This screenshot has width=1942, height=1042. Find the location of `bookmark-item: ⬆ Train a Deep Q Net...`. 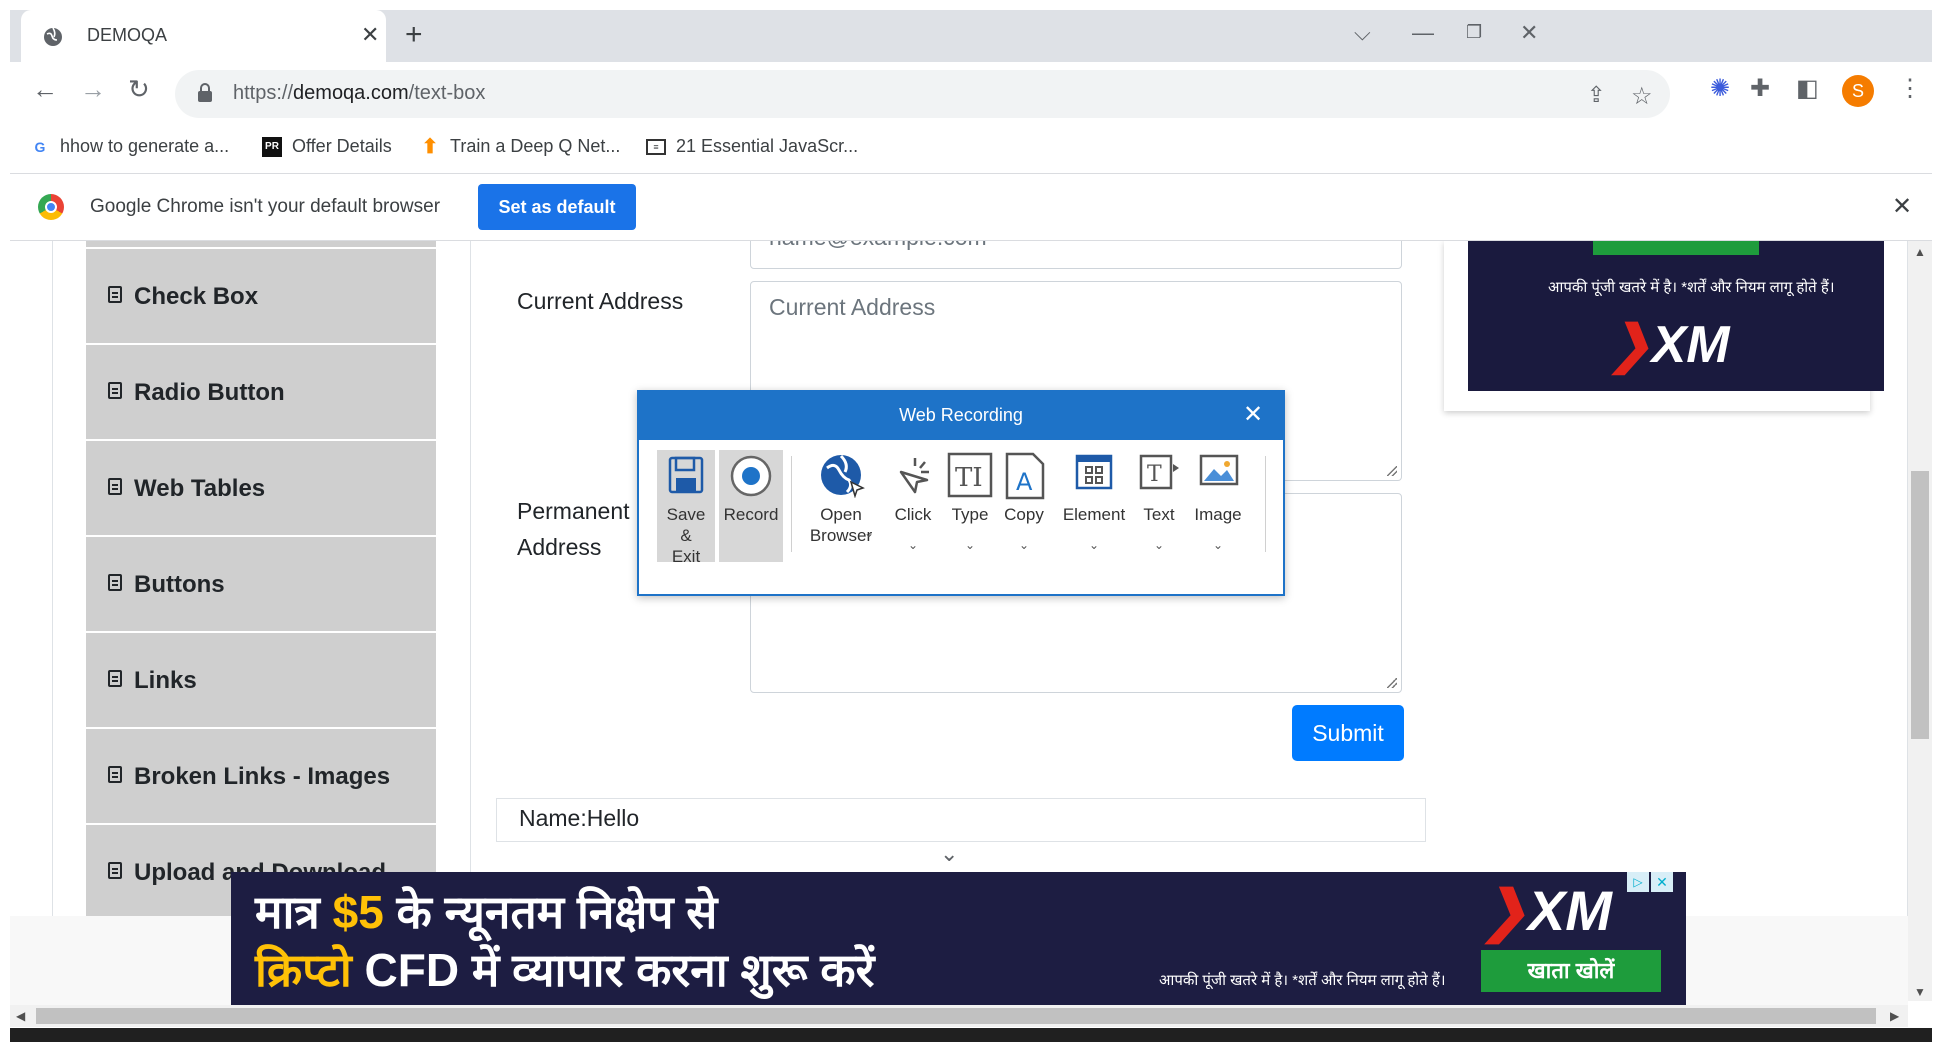

bookmark-item: ⬆ Train a Deep Q Net... is located at coordinates (520, 146).